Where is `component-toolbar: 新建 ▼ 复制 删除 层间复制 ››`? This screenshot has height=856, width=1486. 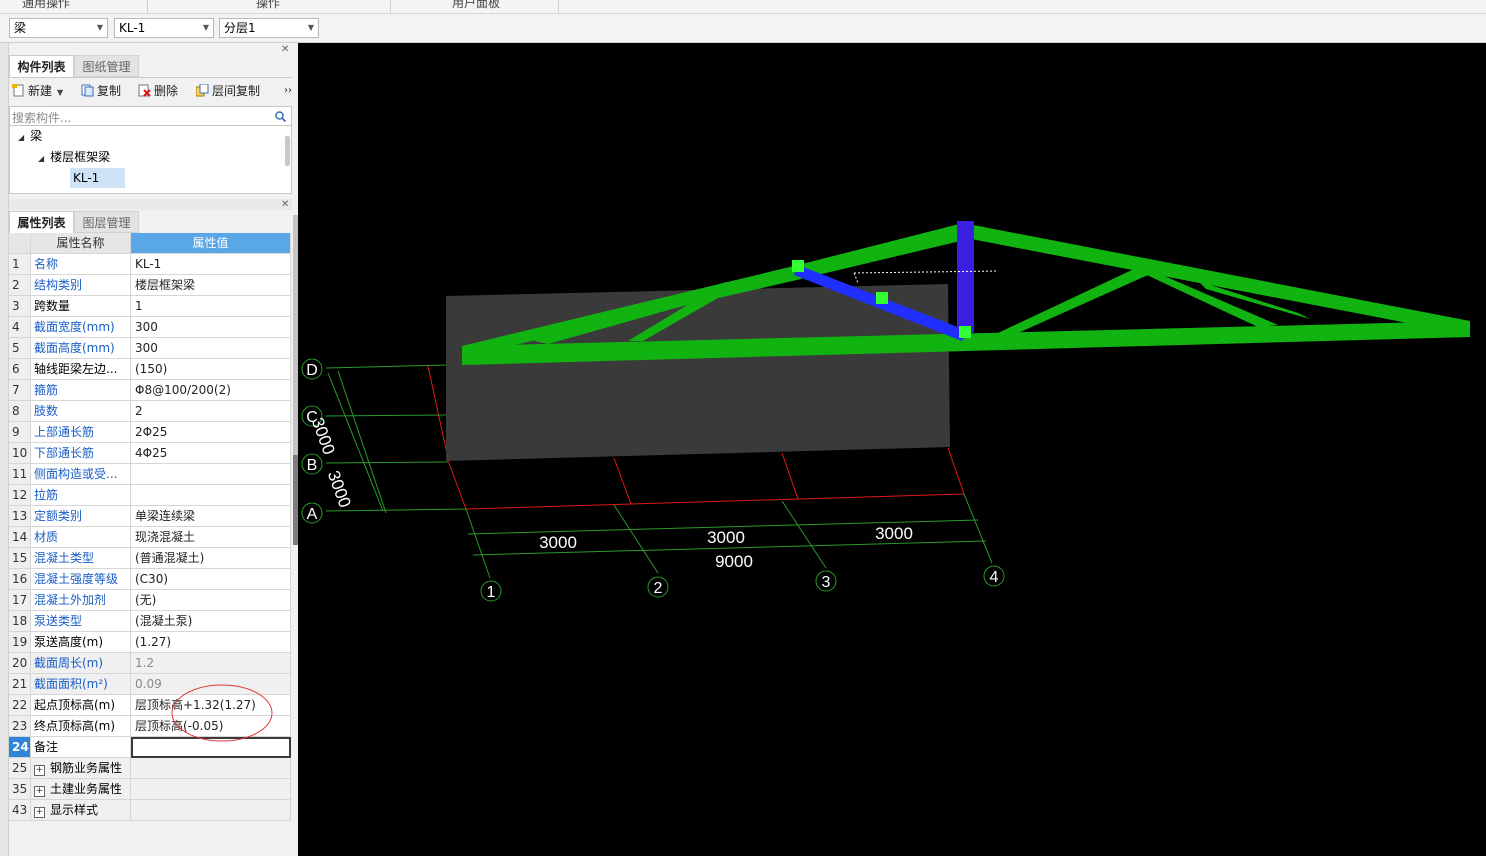 component-toolbar: 新建 ▼ 复制 删除 层间复制 ›› is located at coordinates (151, 91).